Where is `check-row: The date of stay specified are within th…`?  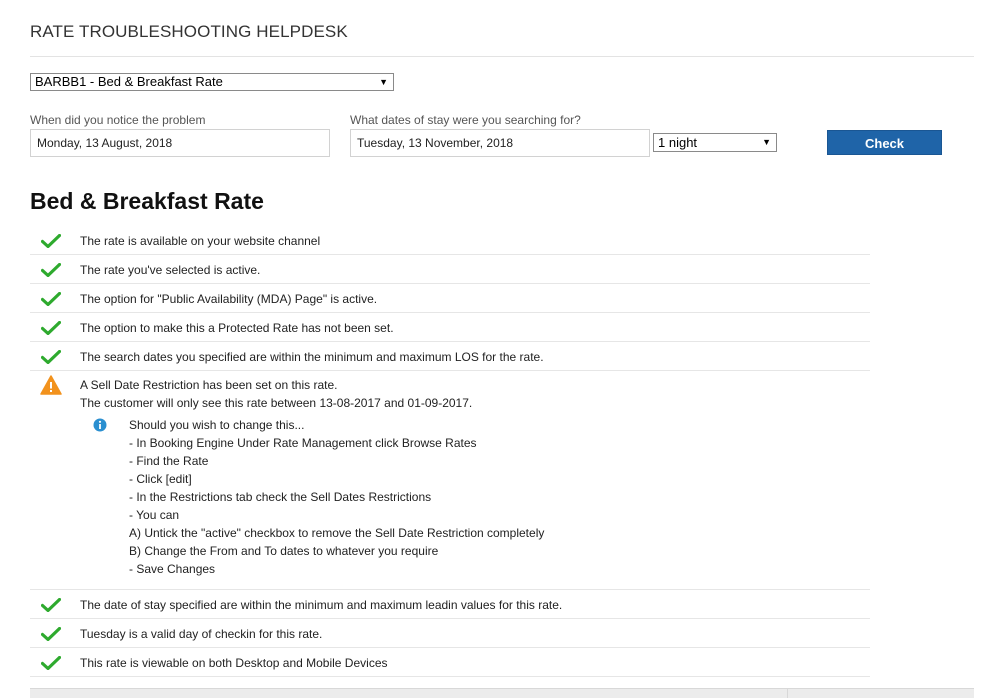
check-row: The date of stay specified are within th… is located at coordinates (450, 604).